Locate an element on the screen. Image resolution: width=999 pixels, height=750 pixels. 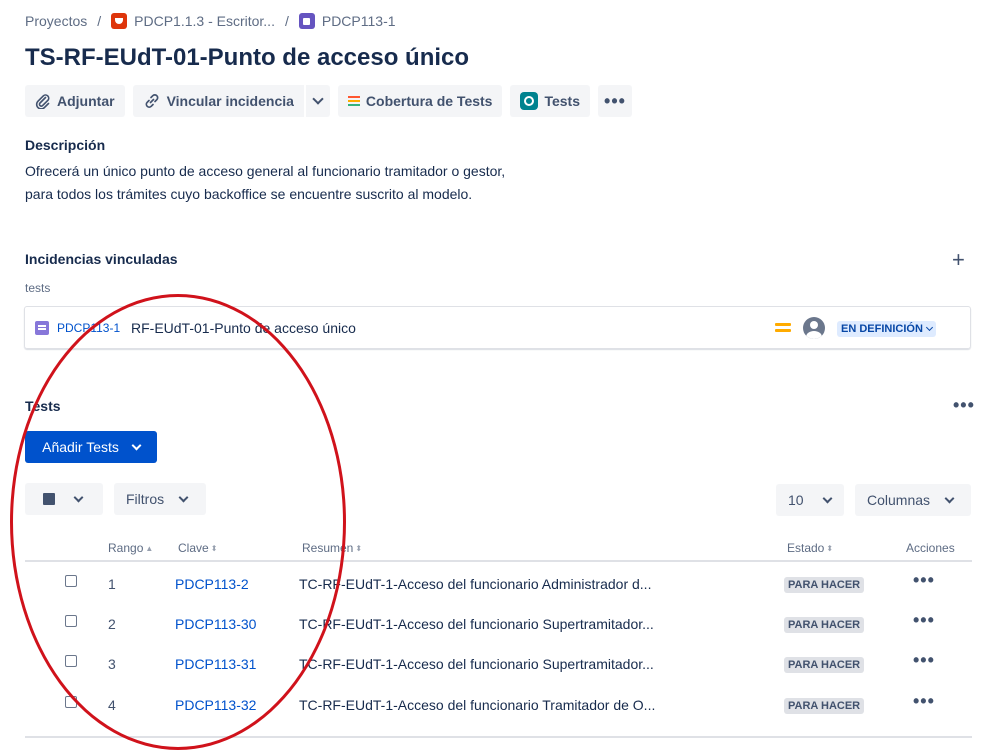
link-issue-dropdown is located at coordinates (317, 101).